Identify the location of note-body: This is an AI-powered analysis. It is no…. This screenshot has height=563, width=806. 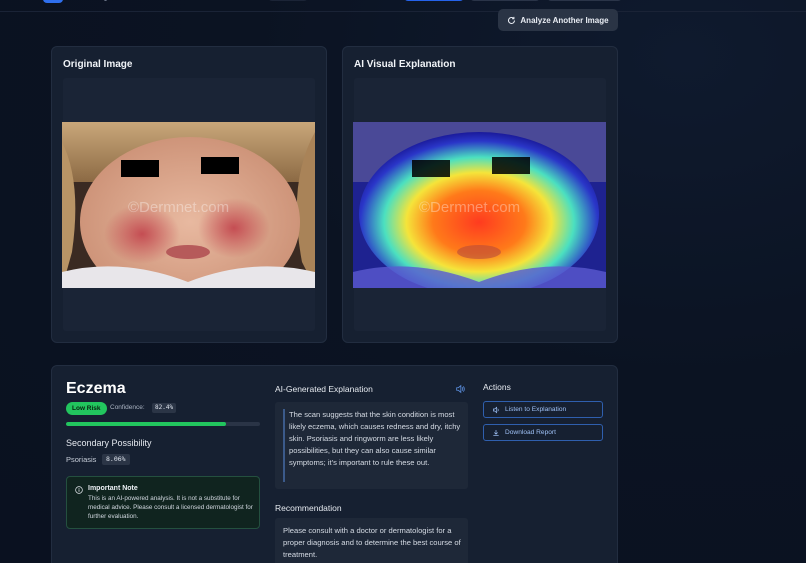
(170, 507).